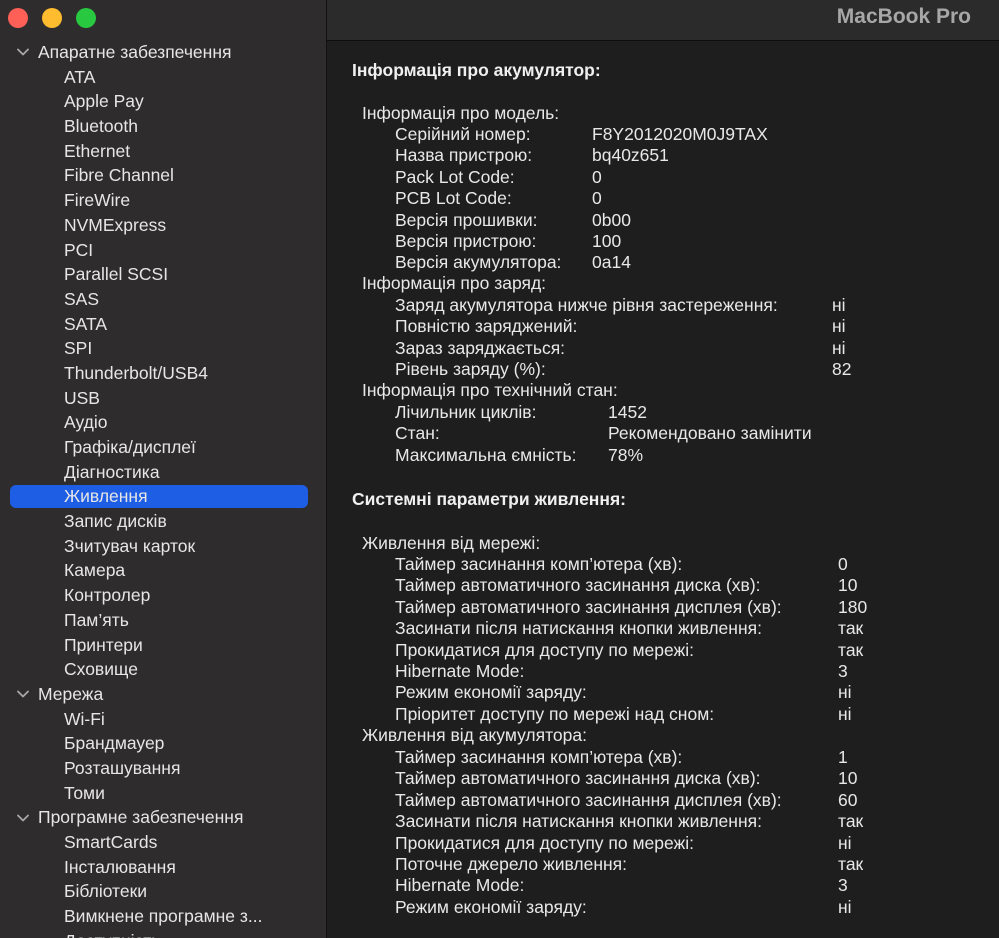 Image resolution: width=999 pixels, height=938 pixels. Describe the element at coordinates (611, 219) in the screenshot. I see `property-value: 0b00` at that location.